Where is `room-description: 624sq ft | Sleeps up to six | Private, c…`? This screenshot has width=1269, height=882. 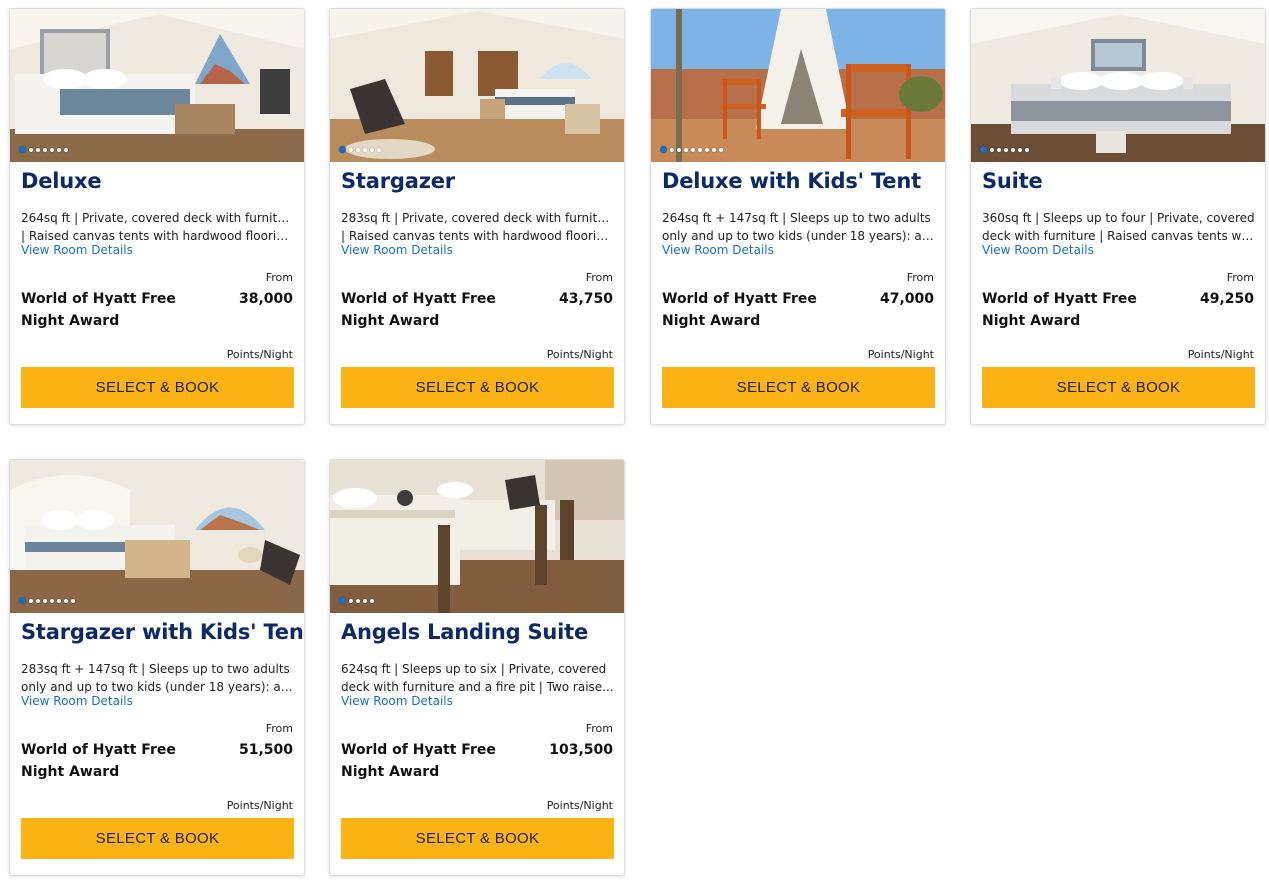 room-description: 624sq ft | Sleeps up to six | Private, c… is located at coordinates (478, 678).